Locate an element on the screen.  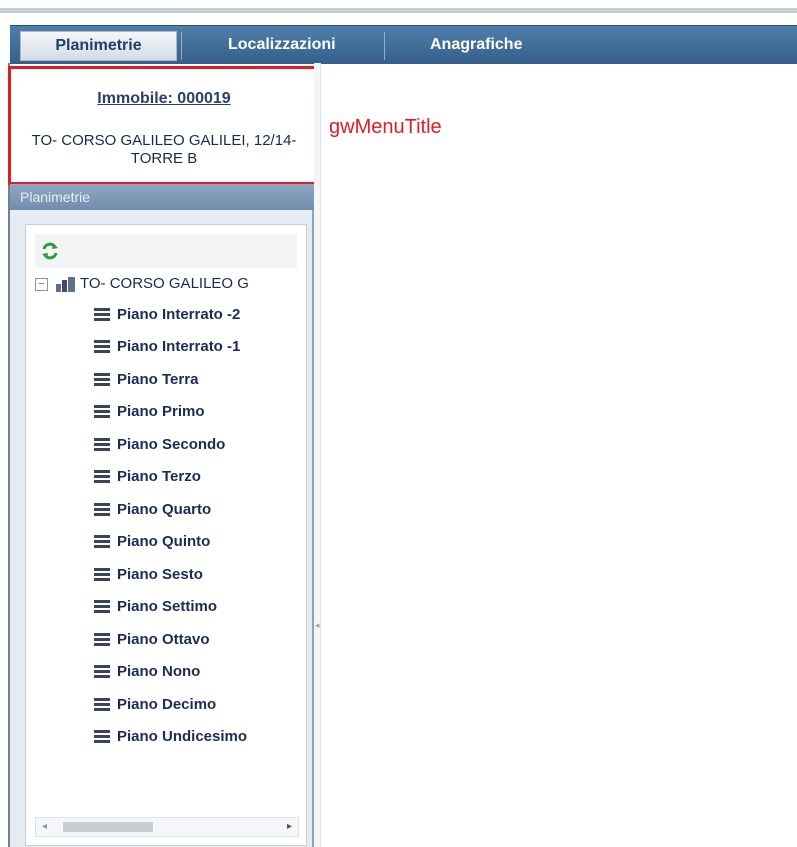
tree-toolbar is located at coordinates (166, 251).